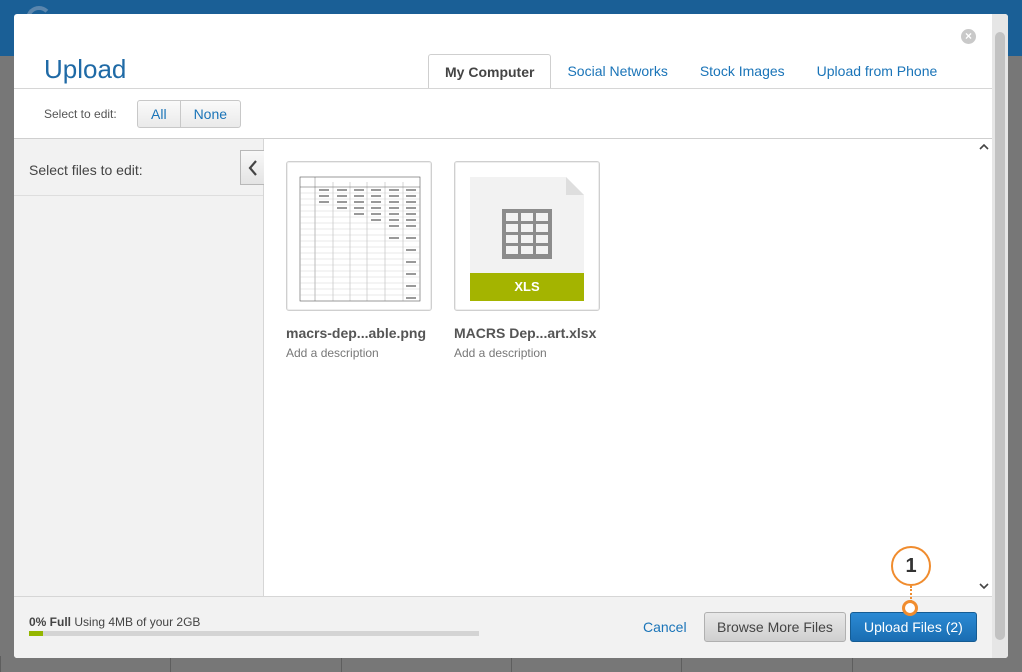  What do you see at coordinates (503, 113) in the screenshot?
I see `selection-toolbar: Select to edit: All None` at bounding box center [503, 113].